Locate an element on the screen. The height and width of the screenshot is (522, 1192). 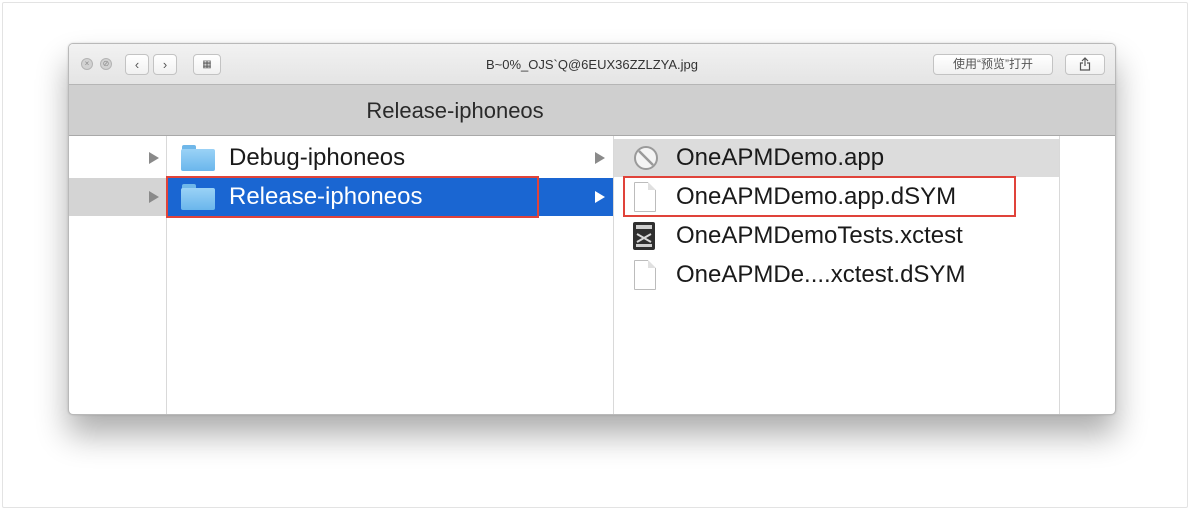
column-divider is located at coordinates (1059, 275).